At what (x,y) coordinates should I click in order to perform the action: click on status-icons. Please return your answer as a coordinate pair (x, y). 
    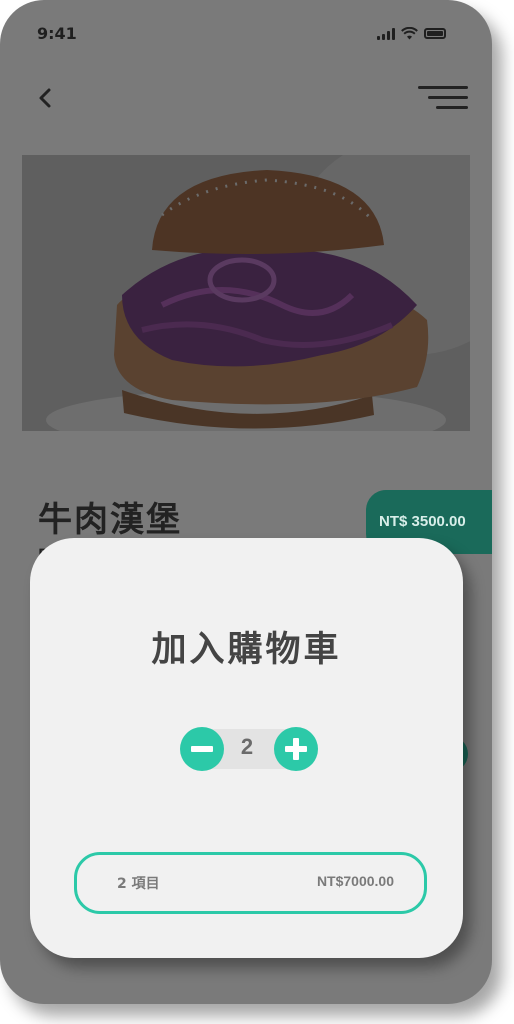
    Looking at the image, I should click on (411, 33).